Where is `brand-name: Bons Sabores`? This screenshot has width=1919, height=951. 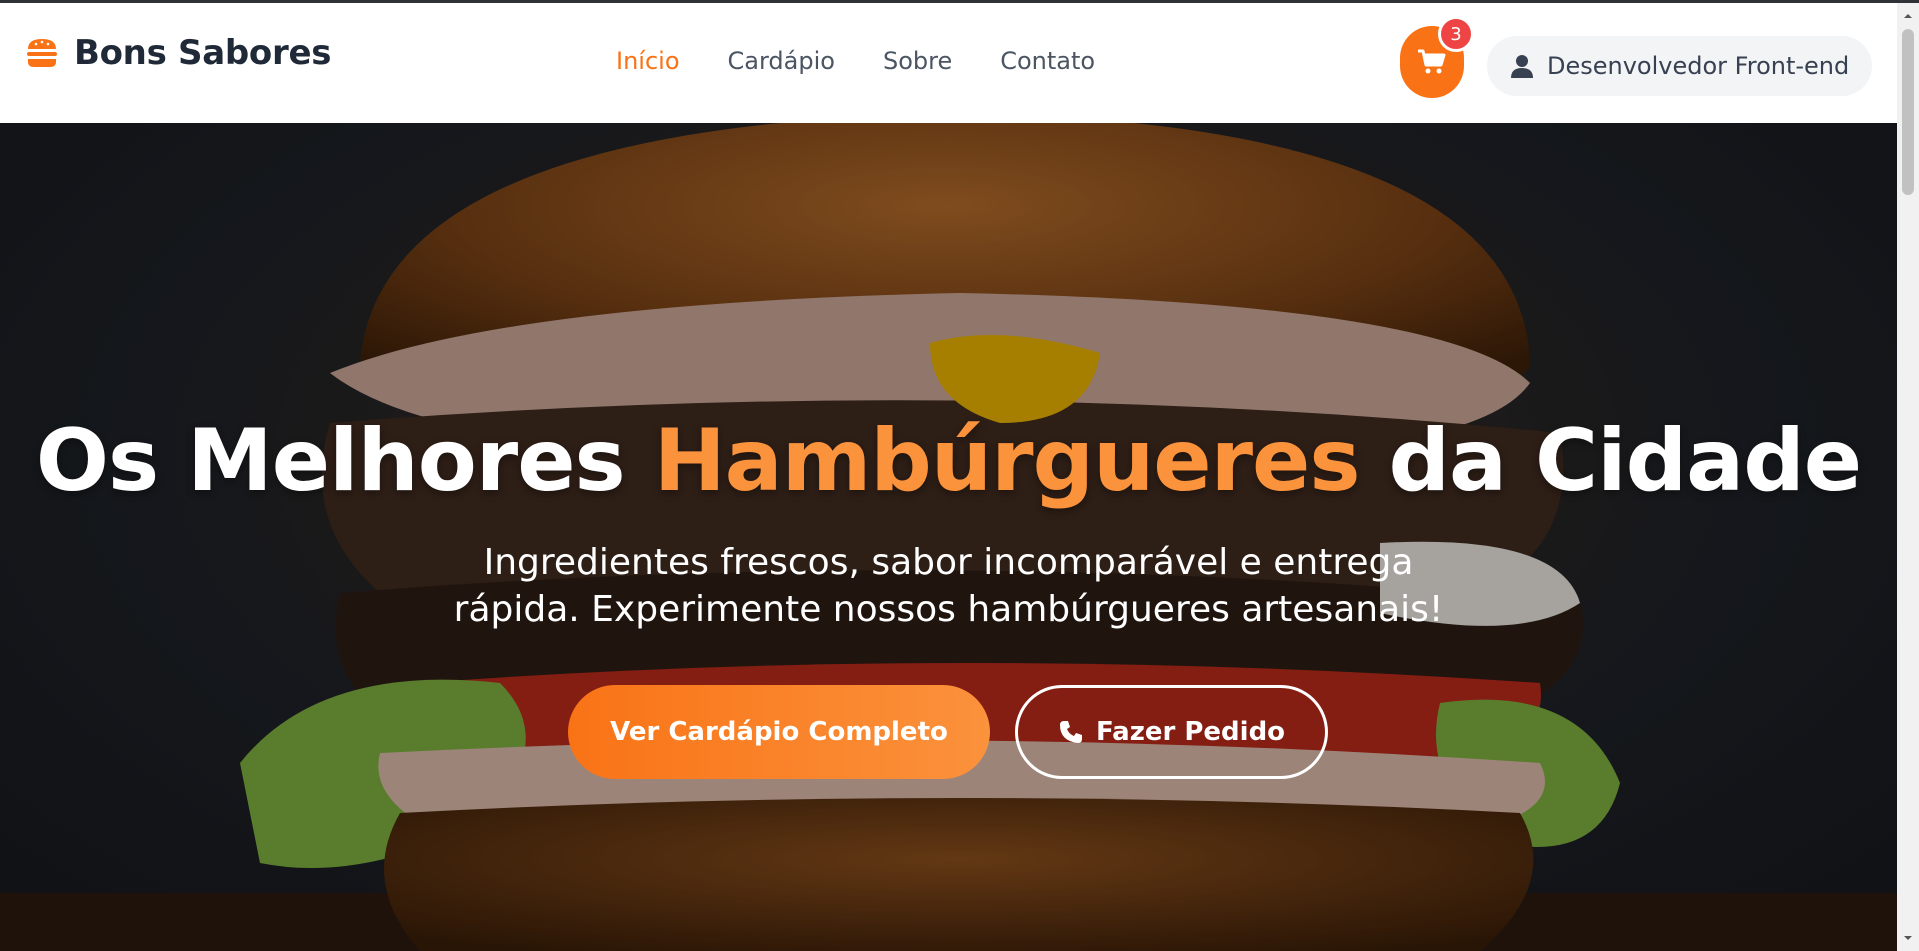 brand-name: Bons Sabores is located at coordinates (203, 53).